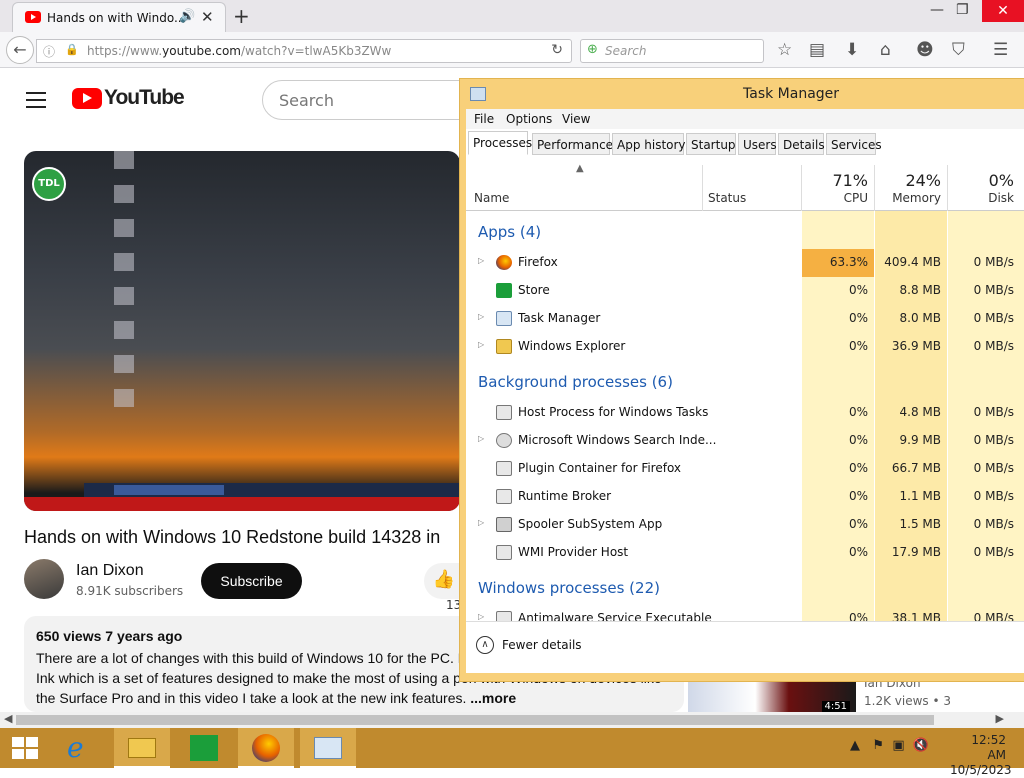 The width and height of the screenshot is (1024, 778). I want to click on table-row: Runtime Broker 0% 1.1 MB 0 MB/s, so click(745, 497).